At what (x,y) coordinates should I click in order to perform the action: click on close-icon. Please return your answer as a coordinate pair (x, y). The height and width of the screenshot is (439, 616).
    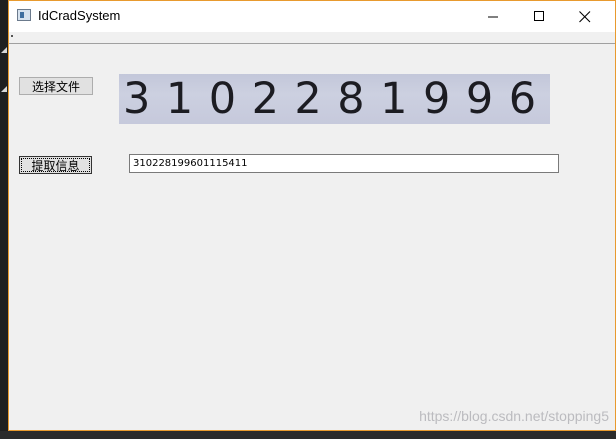
    Looking at the image, I should click on (585, 16).